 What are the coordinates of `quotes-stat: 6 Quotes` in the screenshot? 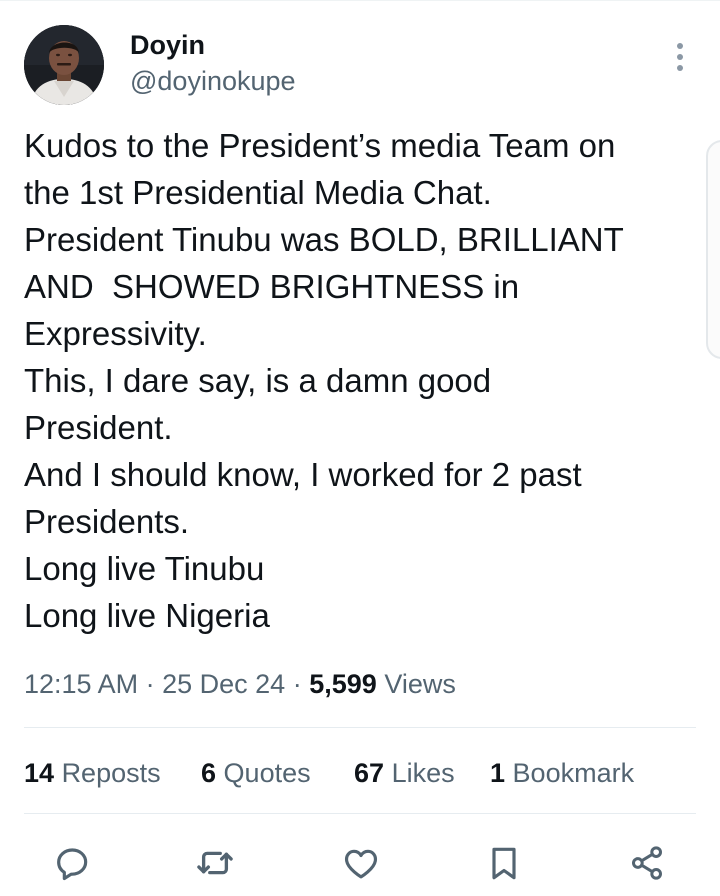 It's located at (256, 773).